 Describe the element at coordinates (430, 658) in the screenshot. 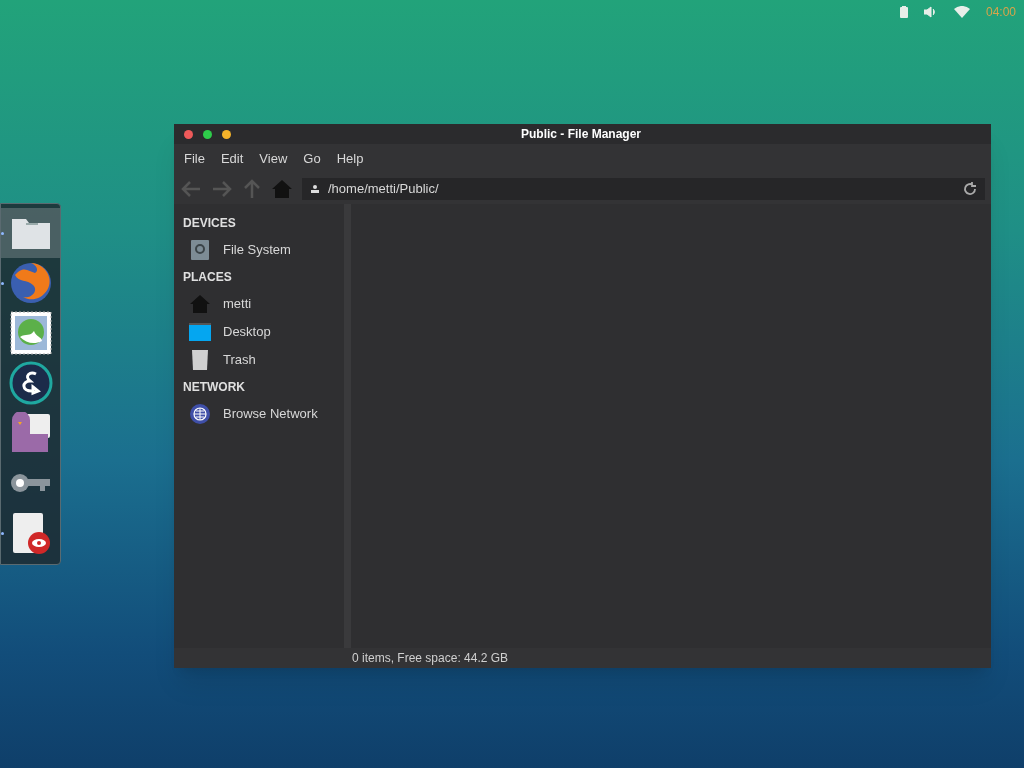

I see `status-text: 0 items, Free space: 44.2 GB` at that location.